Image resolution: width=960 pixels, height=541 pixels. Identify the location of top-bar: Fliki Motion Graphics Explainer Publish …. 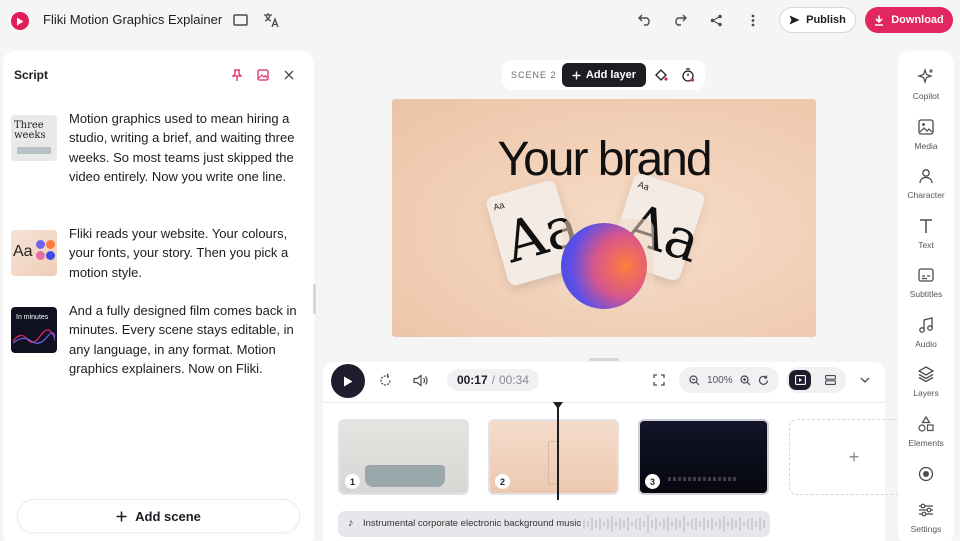
(480, 21).